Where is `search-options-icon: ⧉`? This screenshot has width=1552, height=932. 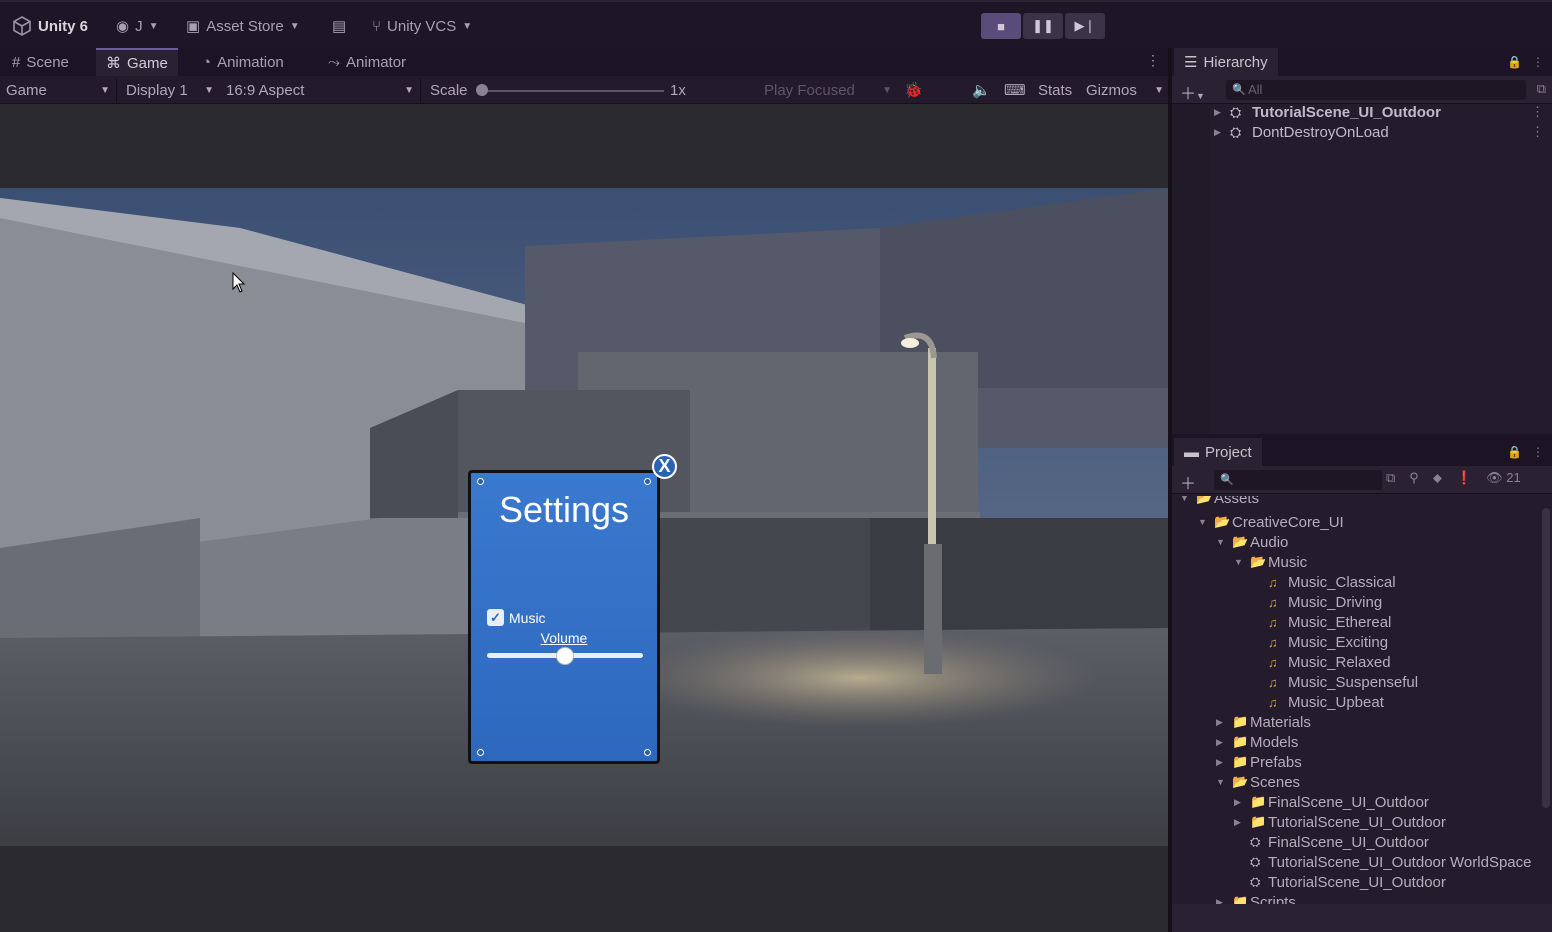 search-options-icon: ⧉ is located at coordinates (1541, 89).